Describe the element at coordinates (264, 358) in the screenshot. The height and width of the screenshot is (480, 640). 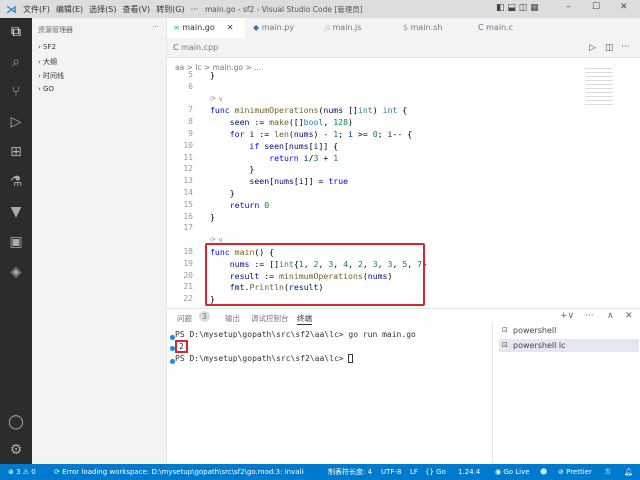
I see `terminal-prompt: PS D:\mysetup\gopath\src\sf2\aa\lc>` at that location.